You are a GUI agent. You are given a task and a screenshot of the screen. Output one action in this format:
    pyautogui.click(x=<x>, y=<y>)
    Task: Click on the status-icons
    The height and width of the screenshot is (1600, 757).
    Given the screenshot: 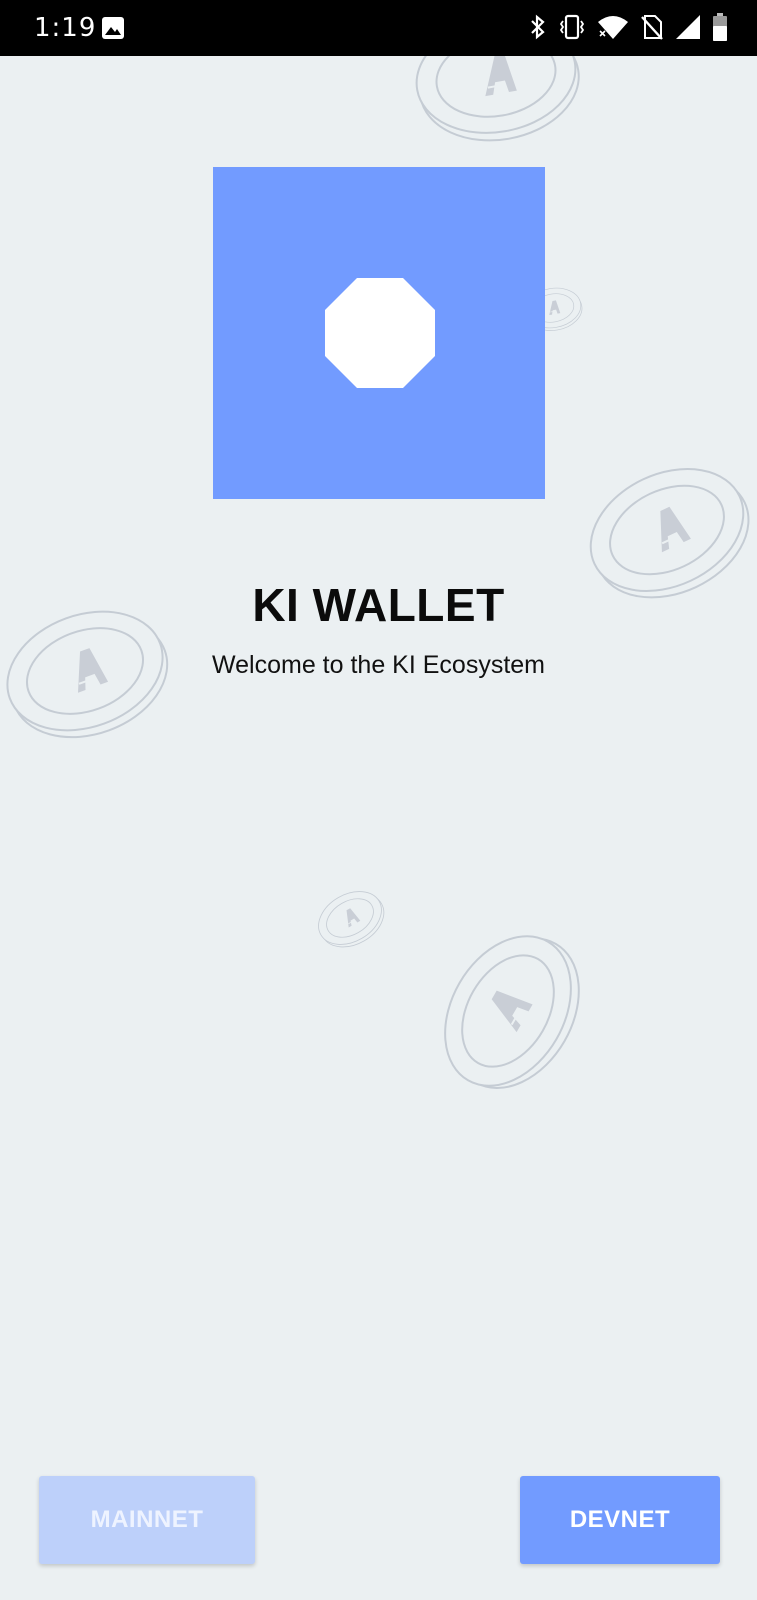 What is the action you would take?
    pyautogui.click(x=628, y=29)
    